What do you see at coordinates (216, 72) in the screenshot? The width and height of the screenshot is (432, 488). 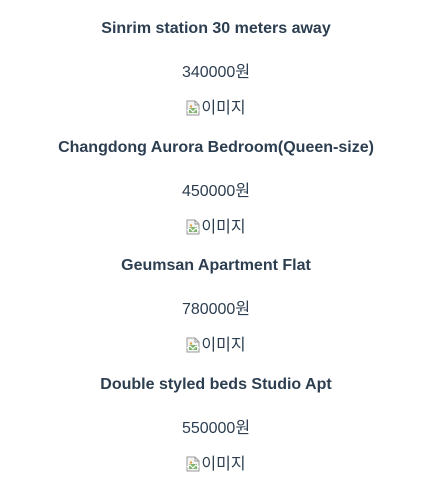 I see `listing-price: 340000원` at bounding box center [216, 72].